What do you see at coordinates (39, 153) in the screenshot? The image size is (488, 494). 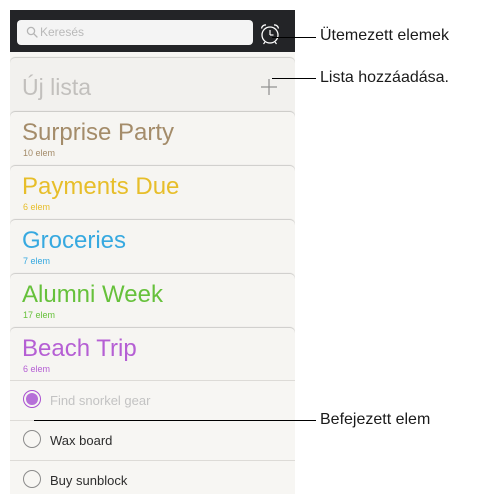 I see `list-item-count: 10 elem` at bounding box center [39, 153].